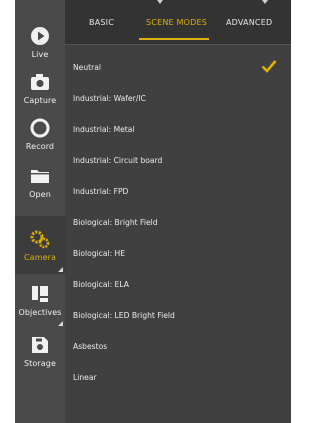  I want to click on active-tab-indicator, so click(174, 39).